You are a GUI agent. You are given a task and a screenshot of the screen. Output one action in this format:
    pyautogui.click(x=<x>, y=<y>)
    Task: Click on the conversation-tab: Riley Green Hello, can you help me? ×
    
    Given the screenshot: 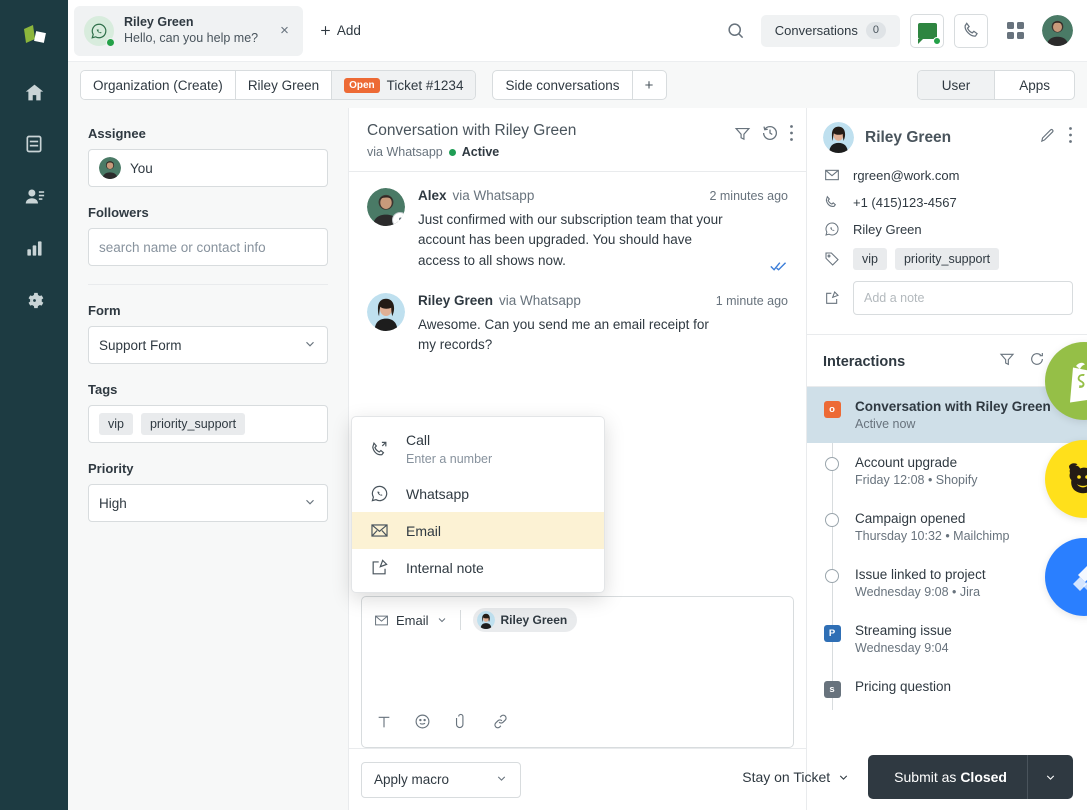 What is the action you would take?
    pyautogui.click(x=188, y=30)
    